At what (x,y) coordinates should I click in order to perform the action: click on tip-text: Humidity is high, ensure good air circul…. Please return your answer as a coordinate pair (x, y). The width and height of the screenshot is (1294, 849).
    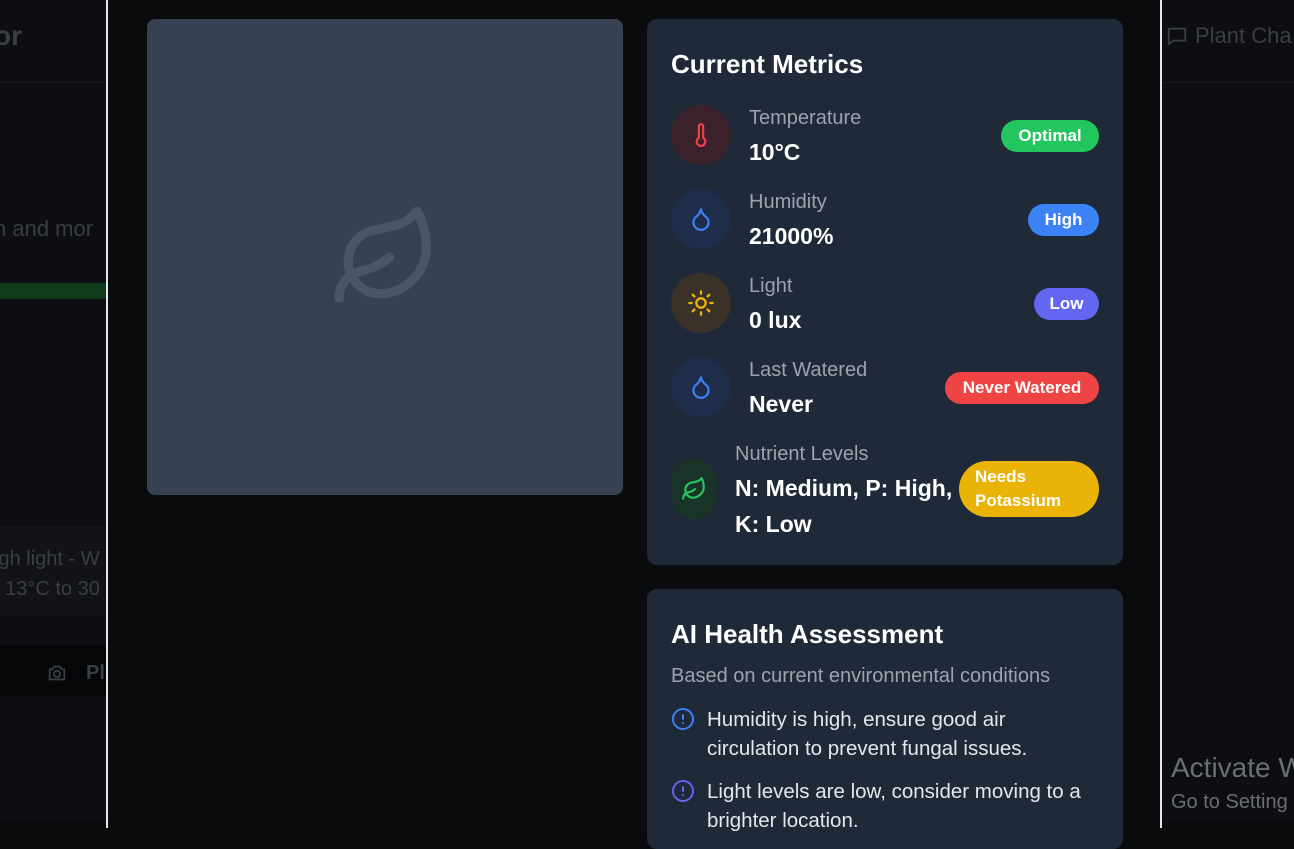
    Looking at the image, I should click on (867, 734).